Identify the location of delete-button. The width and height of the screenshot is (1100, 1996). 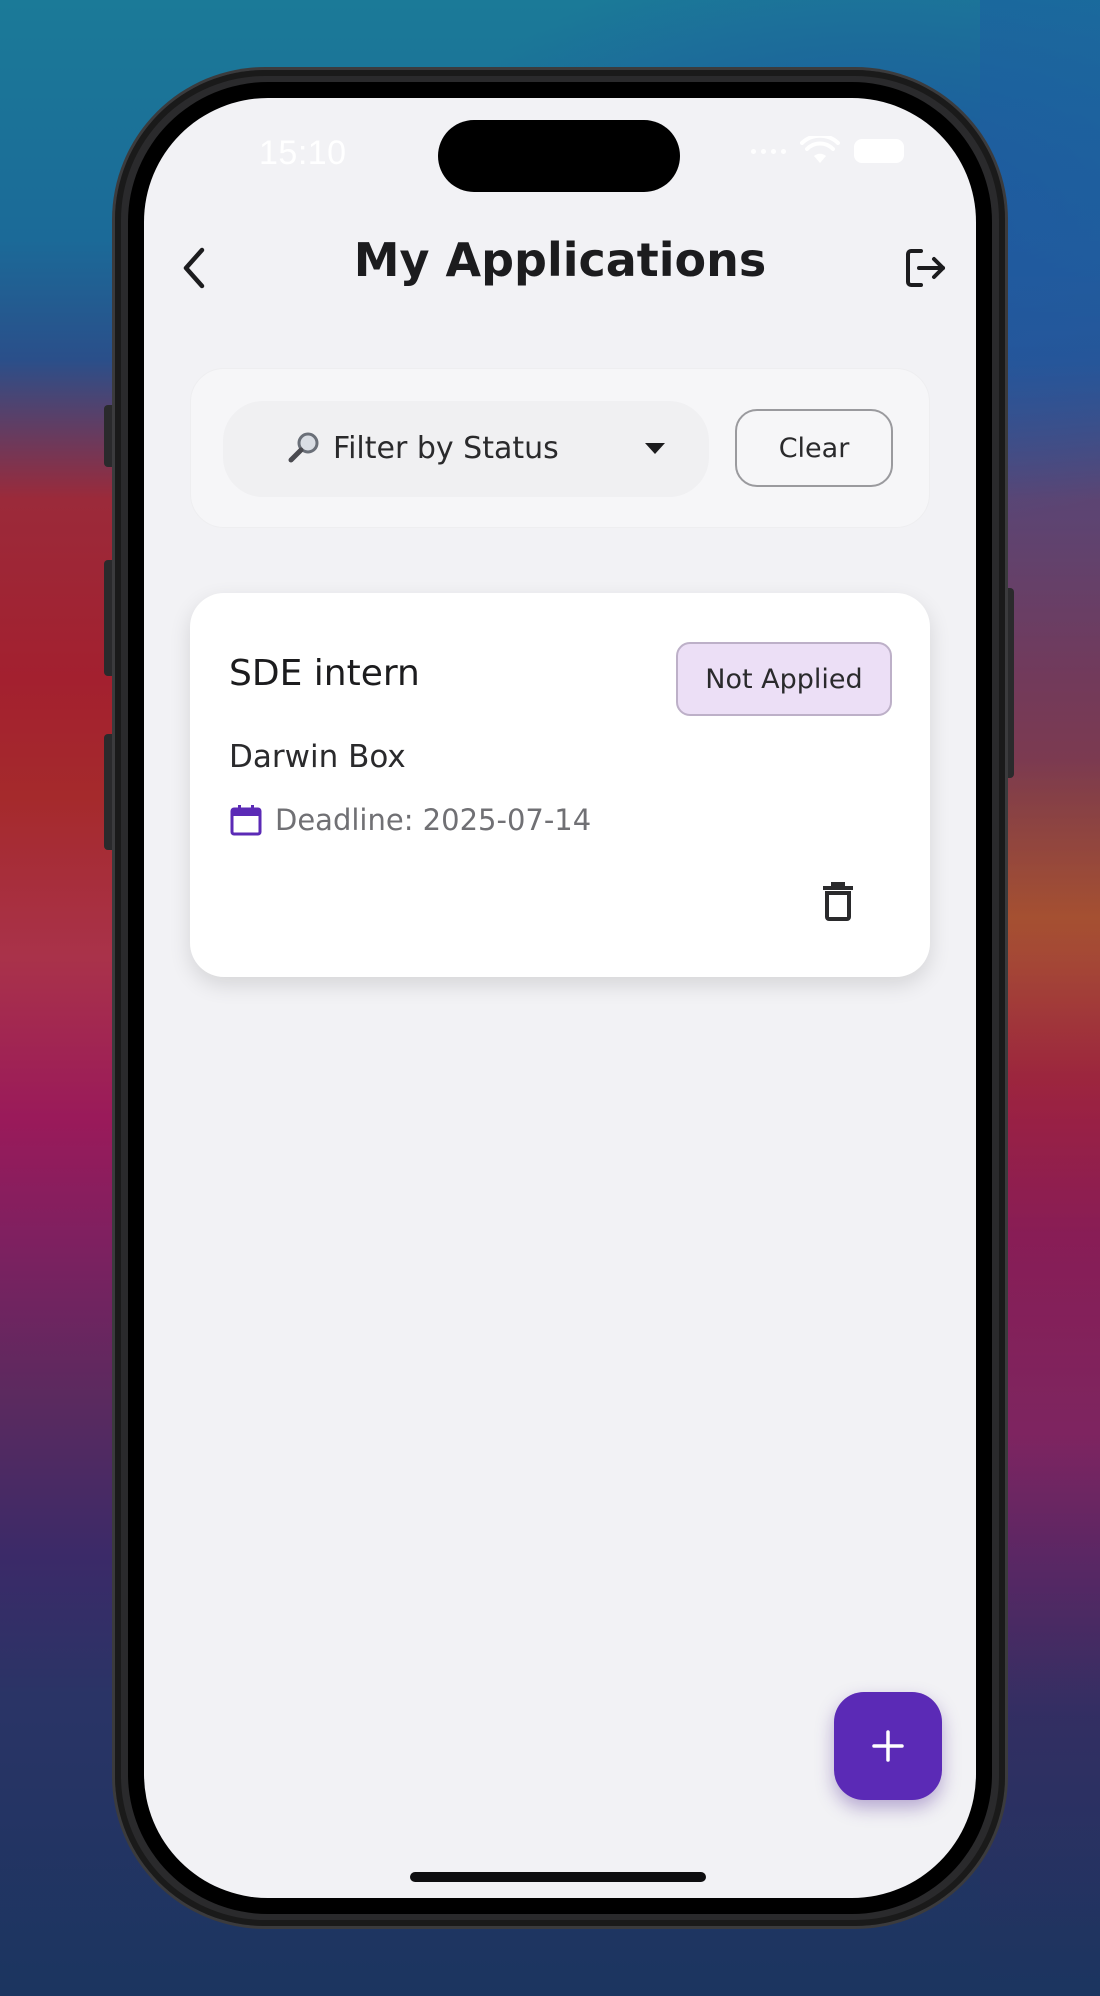
(838, 901).